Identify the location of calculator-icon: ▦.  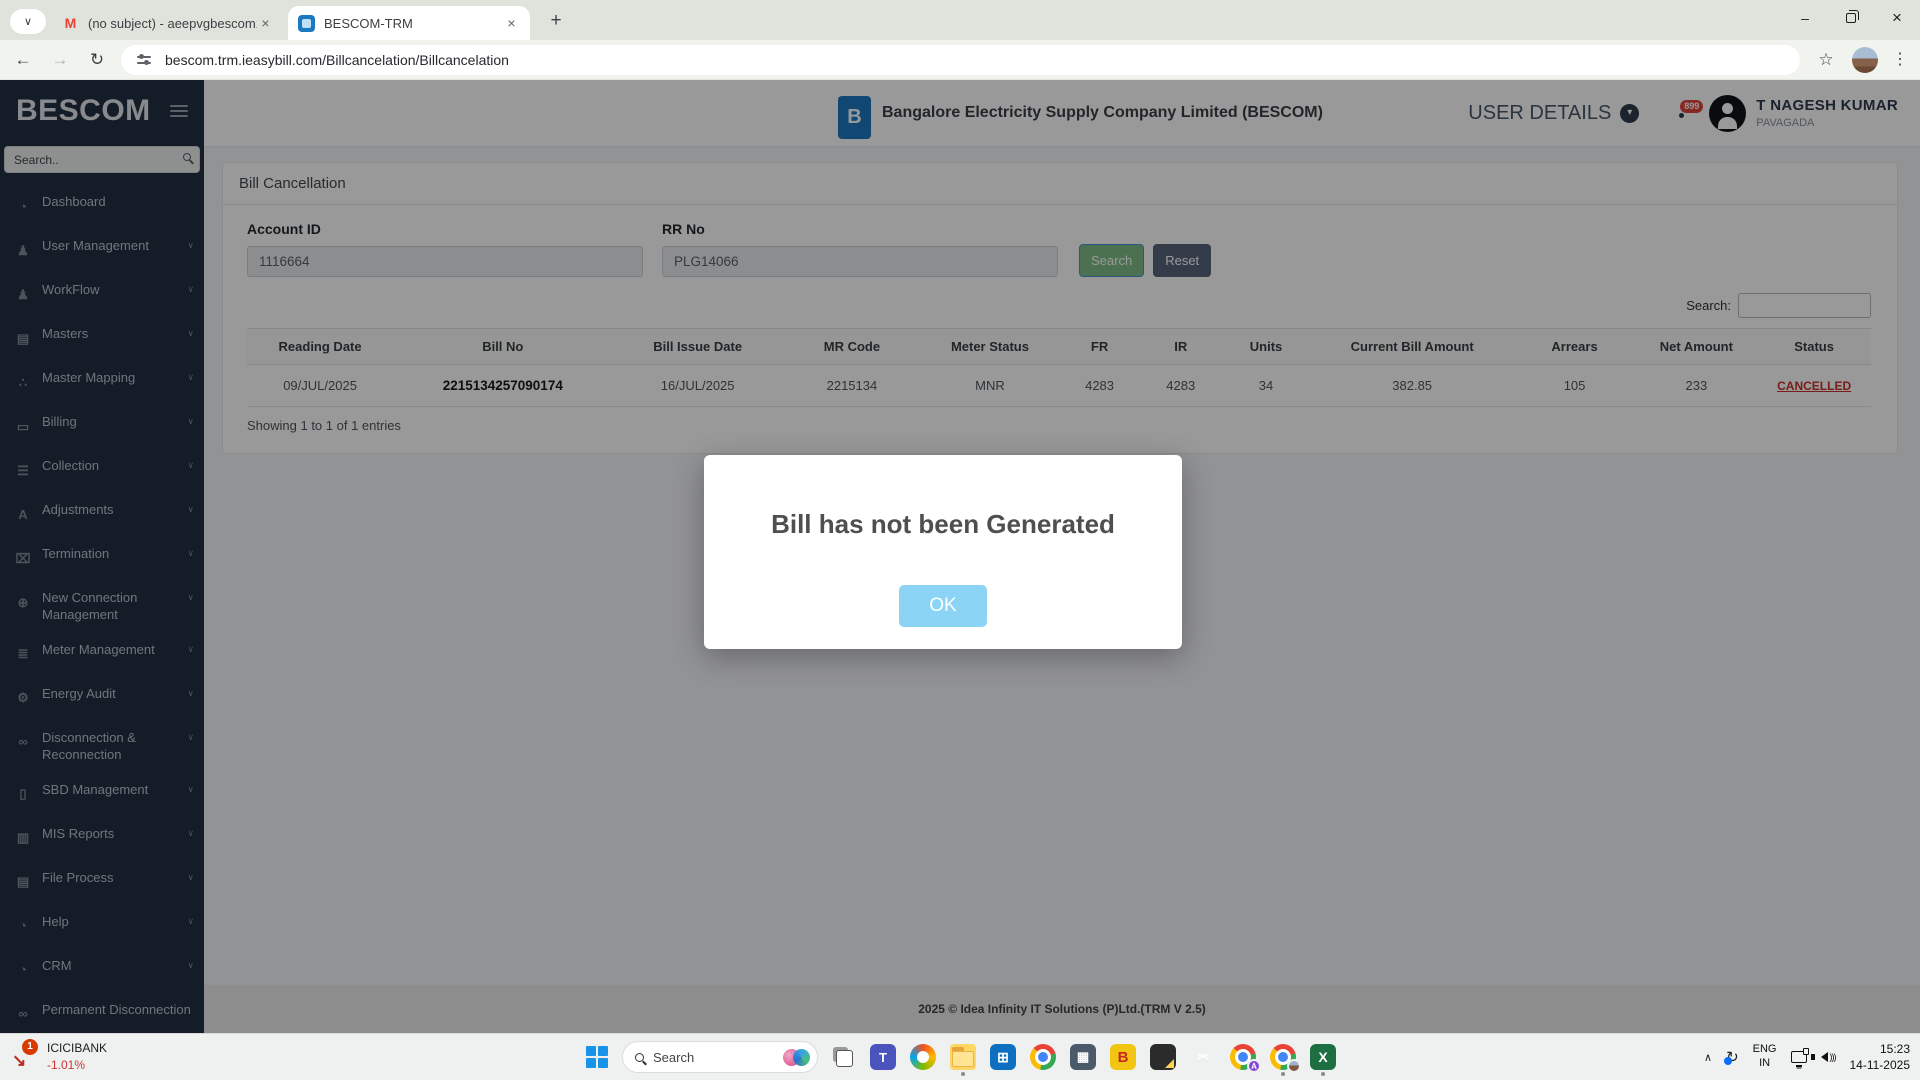
(1083, 1057).